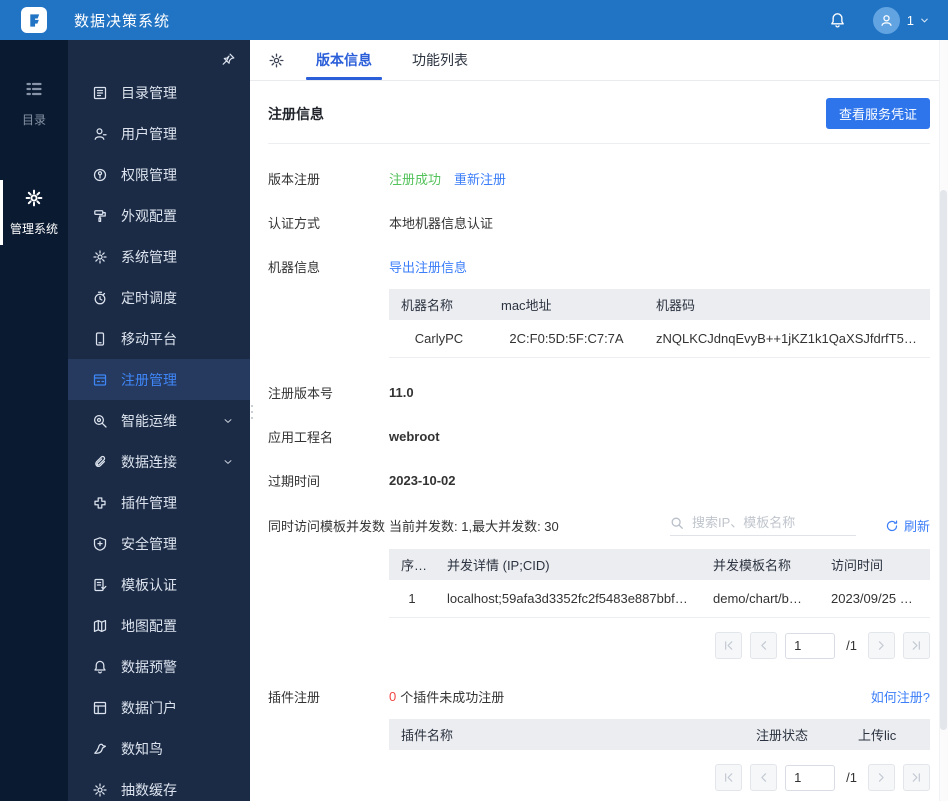 The width and height of the screenshot is (948, 801). Describe the element at coordinates (159, 215) in the screenshot. I see `sidebar-item-appearance-config: 外观配置` at that location.